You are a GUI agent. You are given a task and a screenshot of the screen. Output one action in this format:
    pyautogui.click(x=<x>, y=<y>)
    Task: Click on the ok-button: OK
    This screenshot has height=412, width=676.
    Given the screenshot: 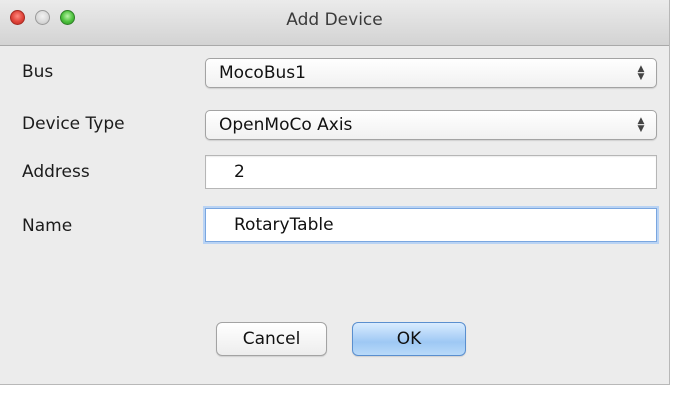 What is the action you would take?
    pyautogui.click(x=409, y=339)
    